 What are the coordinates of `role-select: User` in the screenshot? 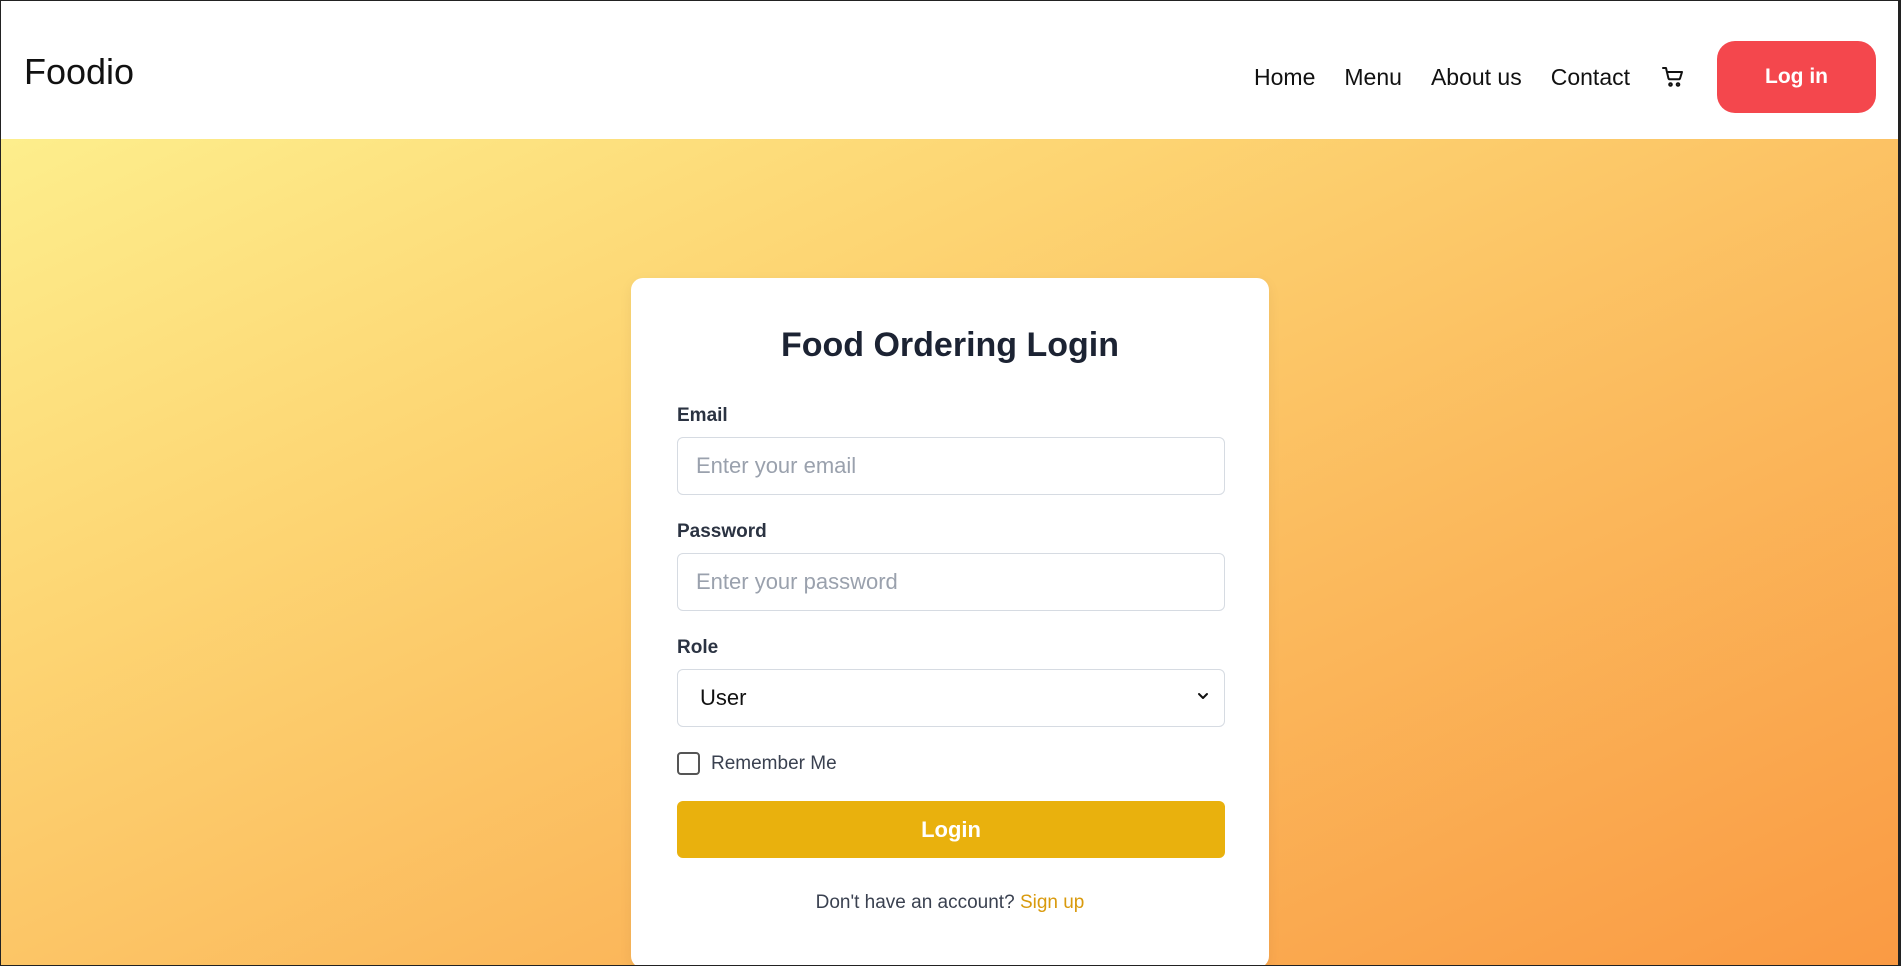 It's located at (951, 698).